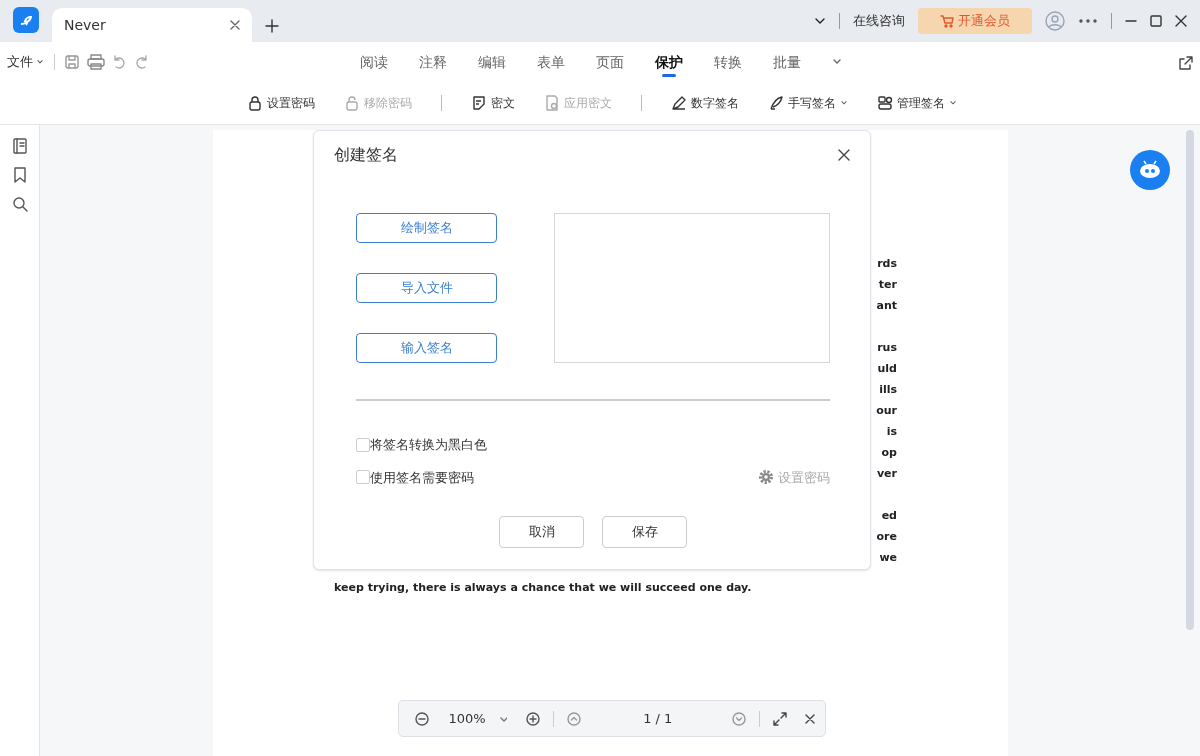  What do you see at coordinates (433, 62) in the screenshot?
I see `menu-tab: 注释` at bounding box center [433, 62].